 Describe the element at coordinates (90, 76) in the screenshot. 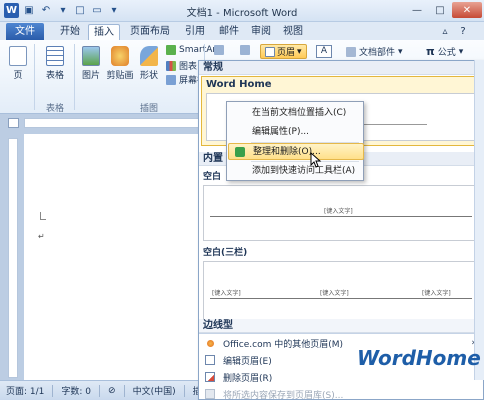

I see `picture-button-label: 图片` at that location.